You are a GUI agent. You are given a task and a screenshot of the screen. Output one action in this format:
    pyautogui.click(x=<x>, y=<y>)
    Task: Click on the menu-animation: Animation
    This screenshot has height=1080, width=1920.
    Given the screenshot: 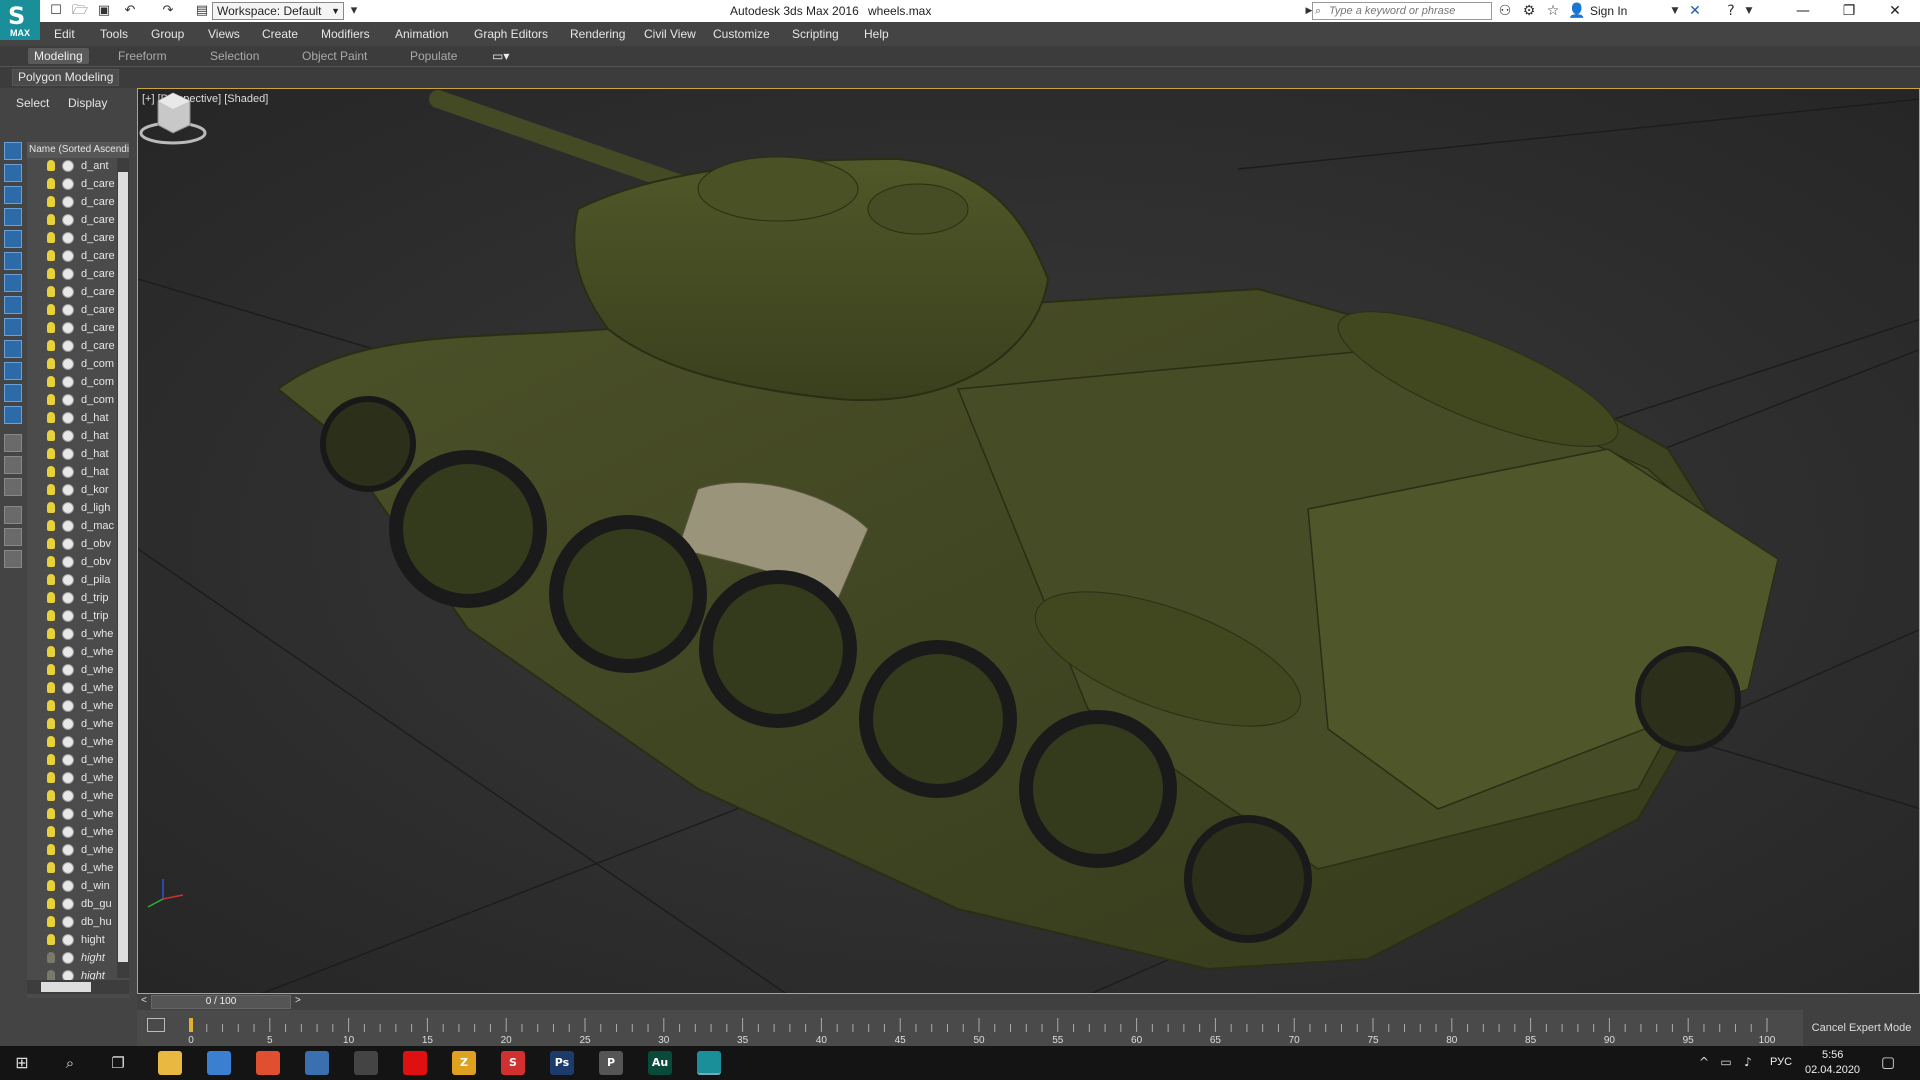 What is the action you would take?
    pyautogui.click(x=421, y=34)
    